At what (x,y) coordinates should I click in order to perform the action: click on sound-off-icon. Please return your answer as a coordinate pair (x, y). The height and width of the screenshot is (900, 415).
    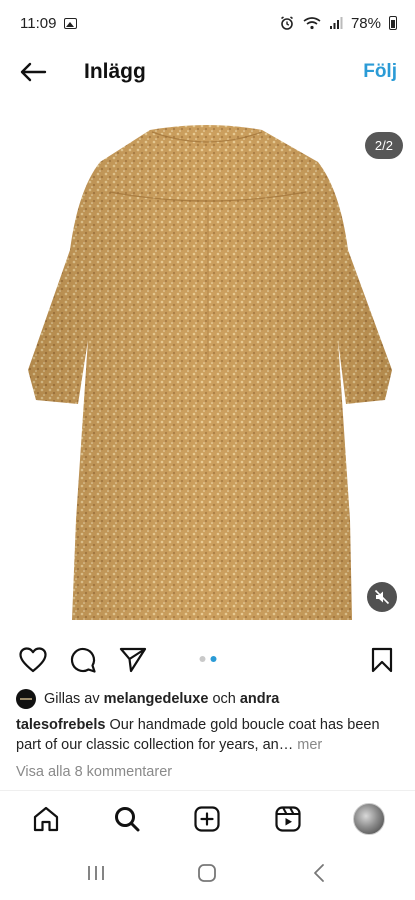
    Looking at the image, I should click on (382, 597).